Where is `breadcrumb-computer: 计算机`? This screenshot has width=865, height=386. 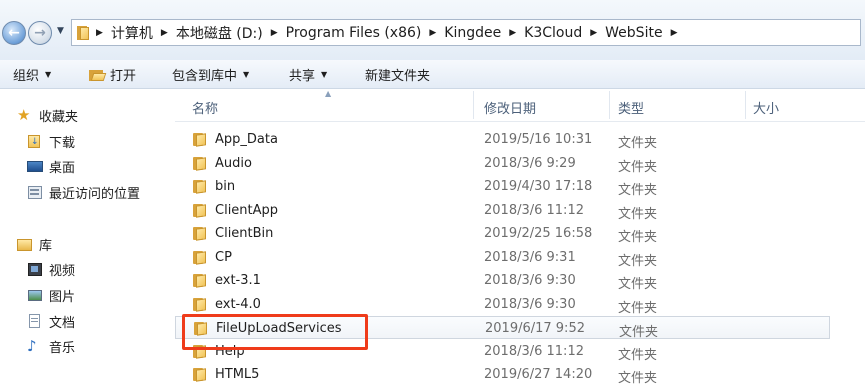
breadcrumb-computer: 计算机 is located at coordinates (132, 33).